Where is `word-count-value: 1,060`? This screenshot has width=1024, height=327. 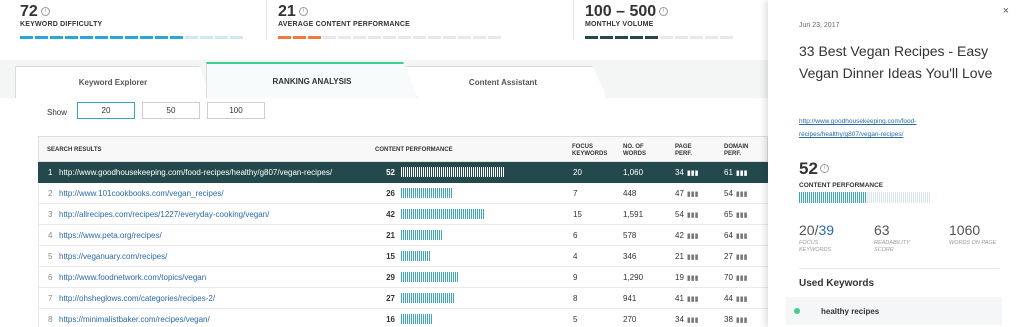
word-count-value: 1,060 is located at coordinates (633, 172).